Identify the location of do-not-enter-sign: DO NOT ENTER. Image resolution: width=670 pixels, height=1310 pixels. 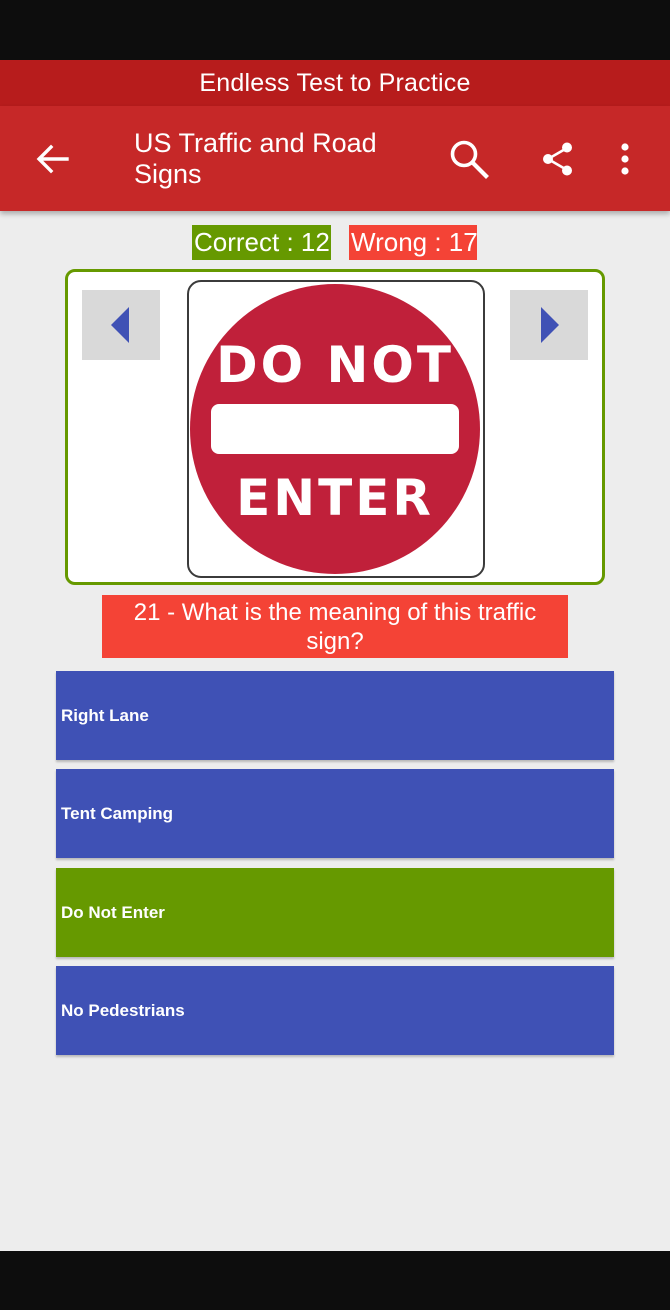
(335, 429).